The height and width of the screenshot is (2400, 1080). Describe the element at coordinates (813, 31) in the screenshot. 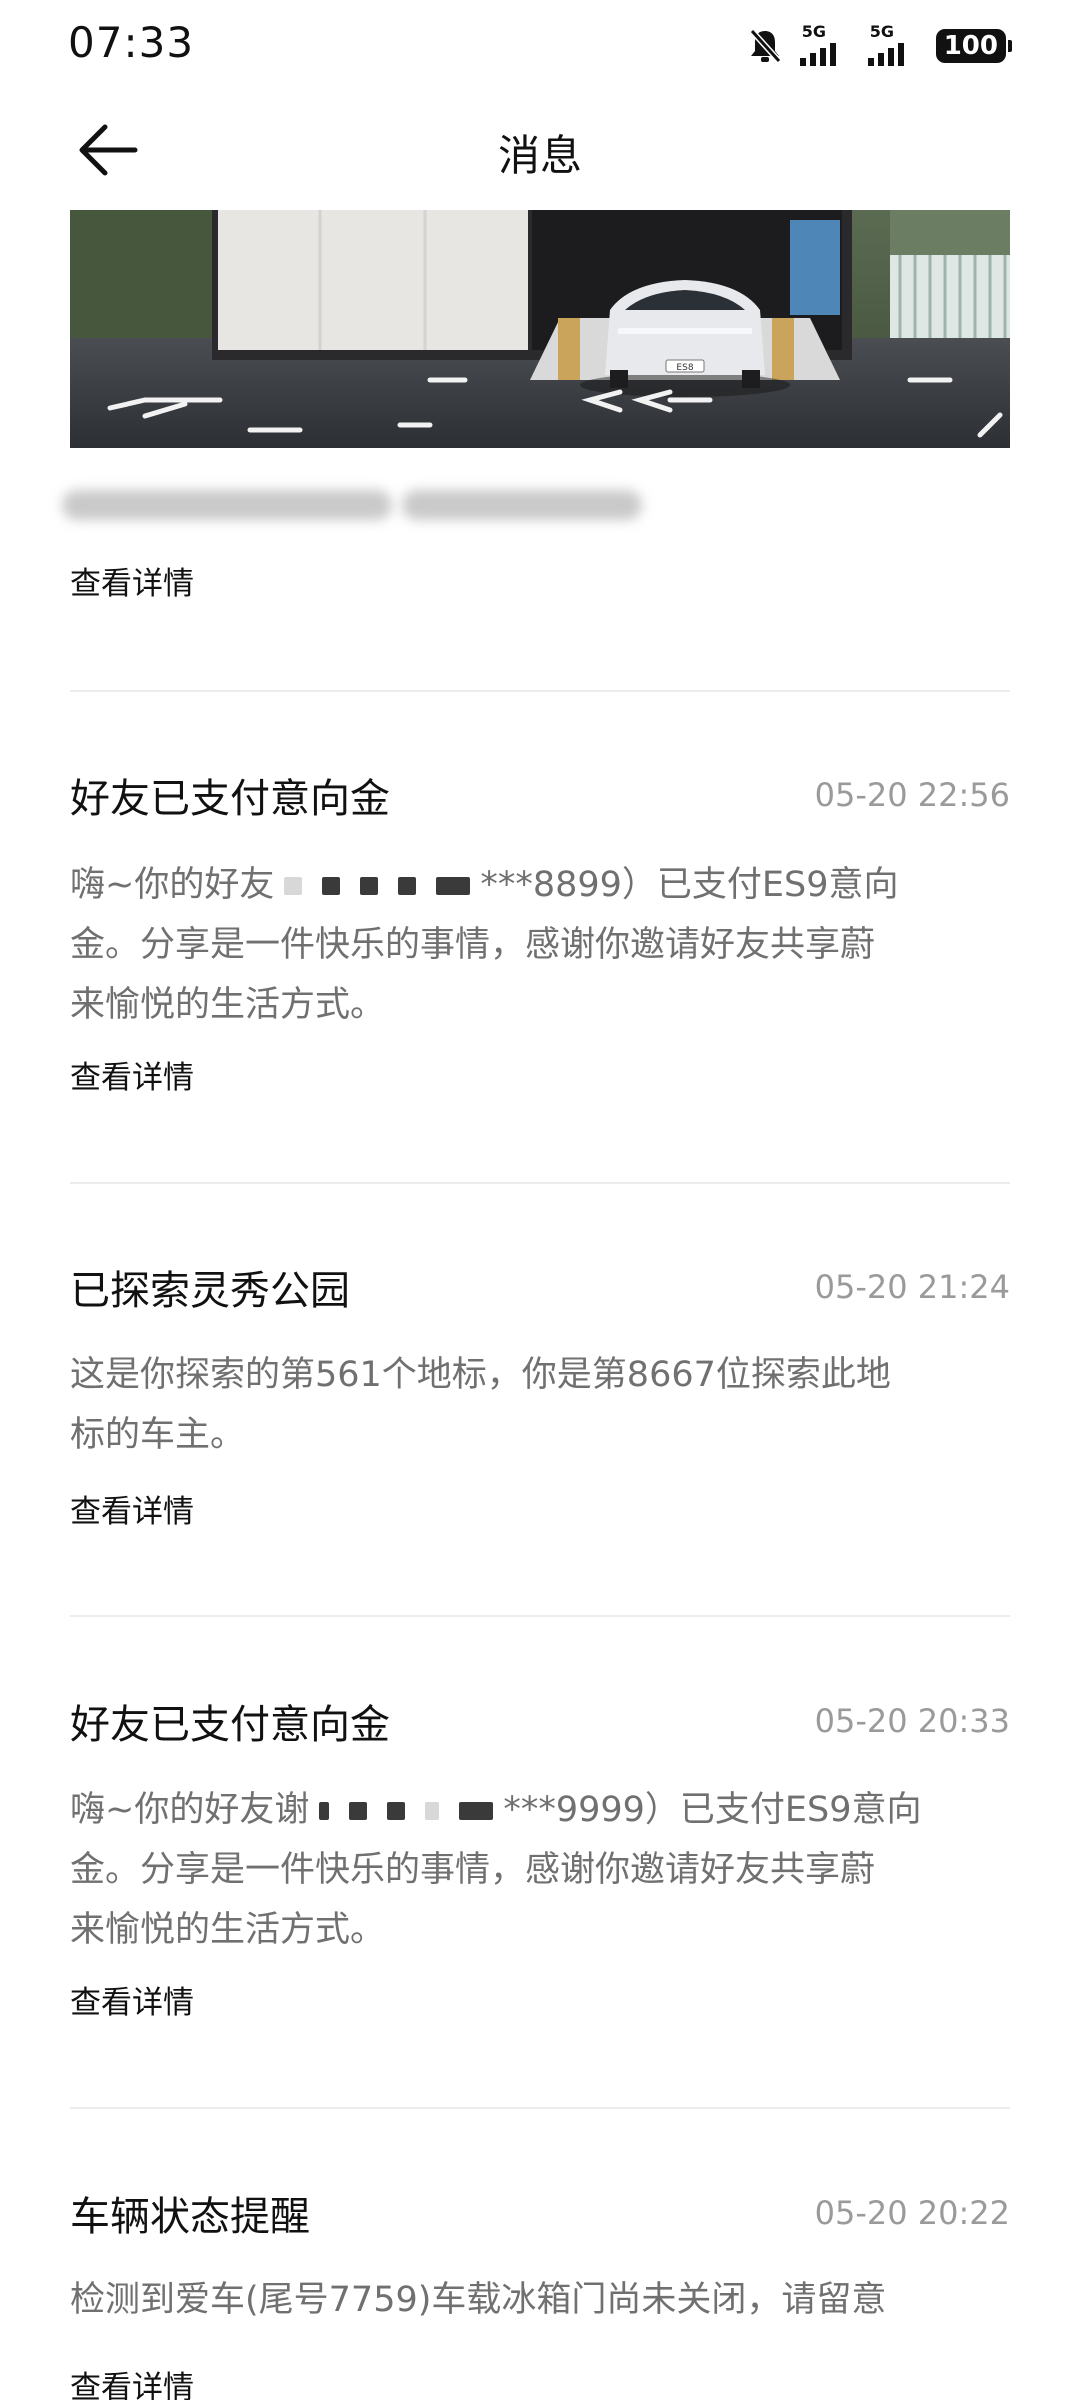

I see `network-type-label: 5G` at that location.